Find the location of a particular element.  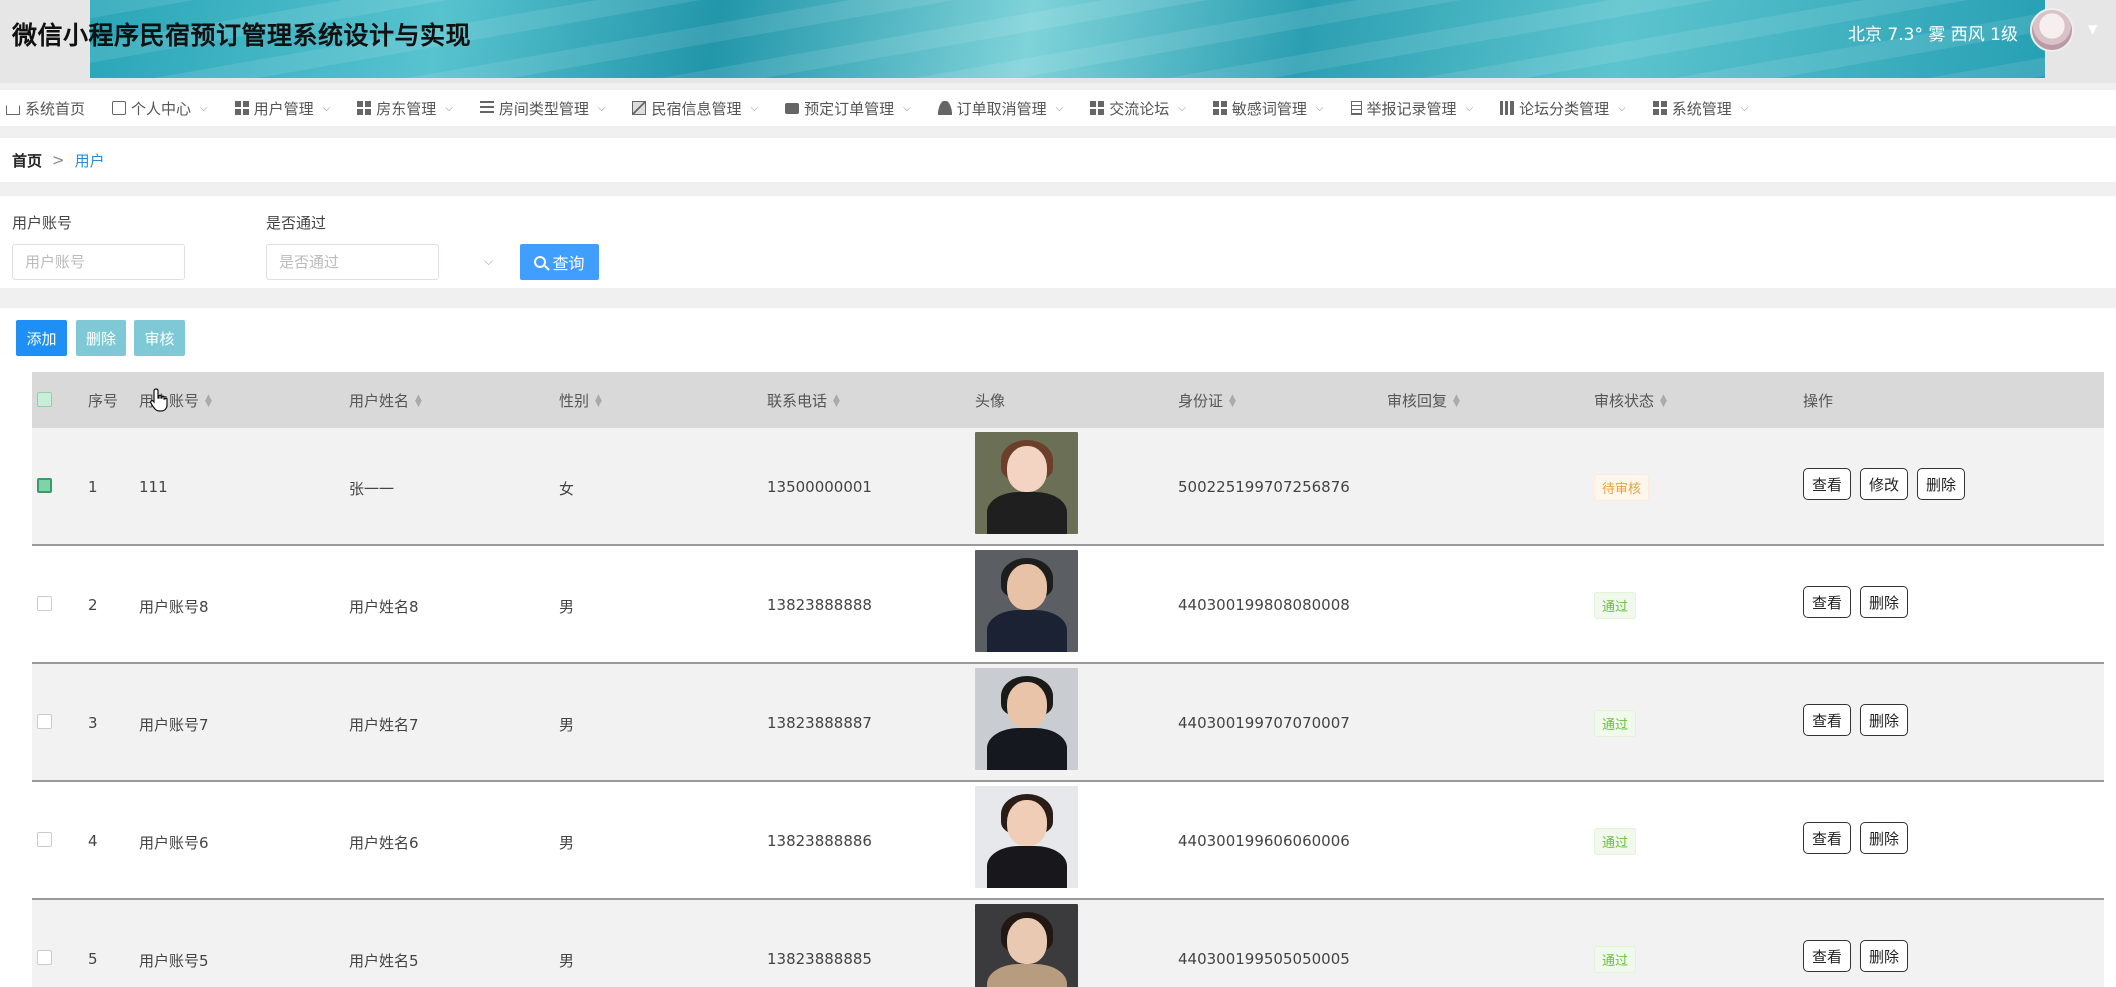

edit-button: 修改 is located at coordinates (1884, 484).